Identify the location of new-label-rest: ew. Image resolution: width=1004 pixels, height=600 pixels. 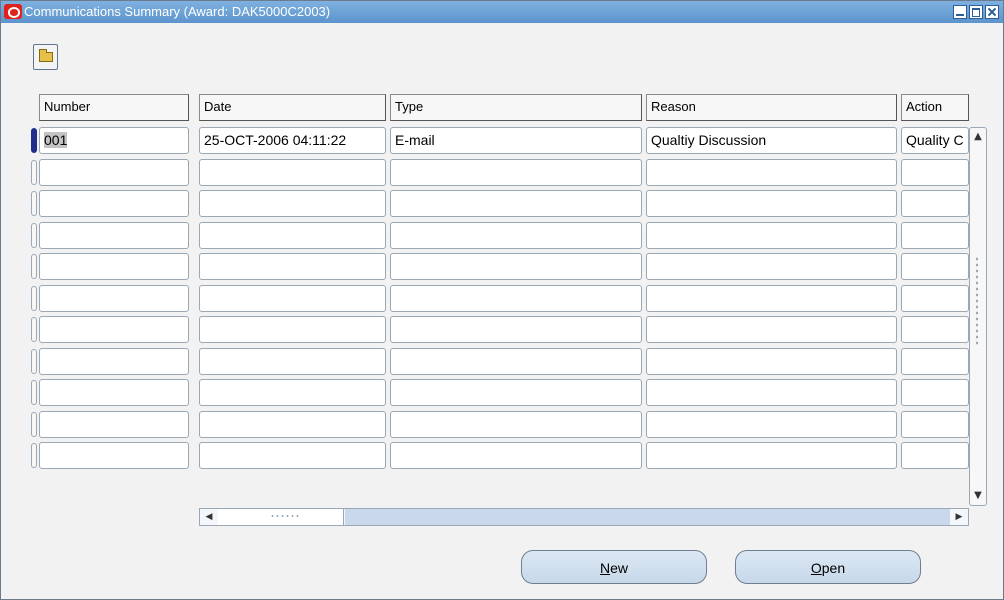
(619, 568).